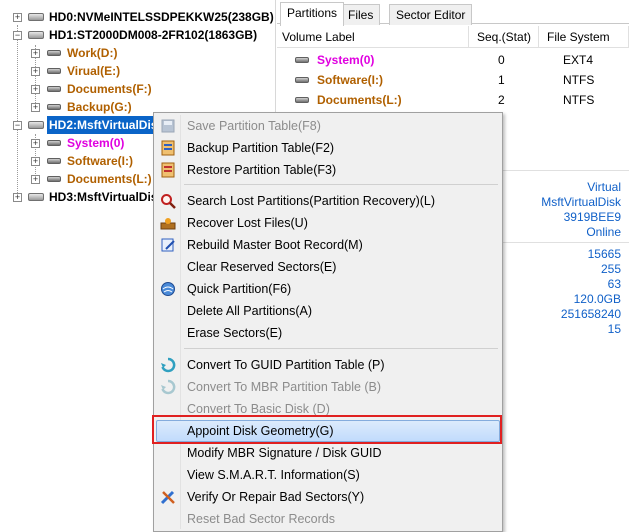 Image resolution: width=629 pixels, height=532 pixels. What do you see at coordinates (453, 100) in the screenshot?
I see `table-row: Documents(L:) 2 NTFS` at bounding box center [453, 100].